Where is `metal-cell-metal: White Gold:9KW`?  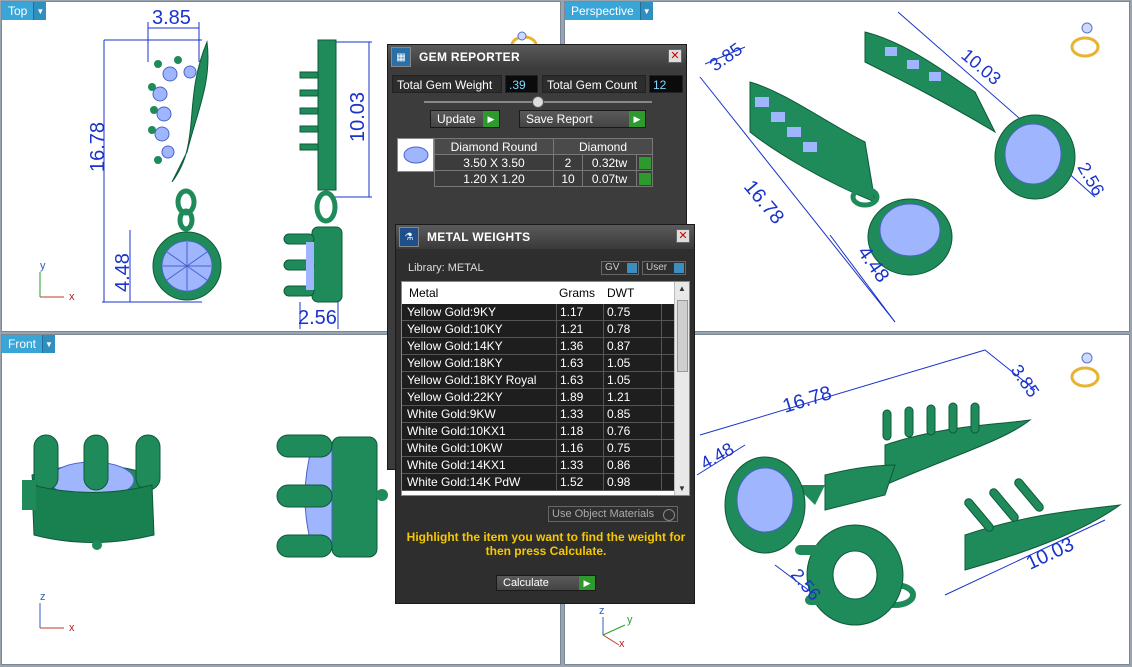
metal-cell-metal: White Gold:9KW is located at coordinates (451, 414).